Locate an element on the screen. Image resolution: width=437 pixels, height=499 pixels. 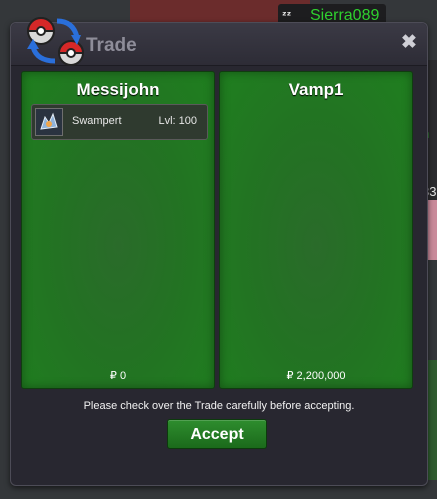
money-offer-right: ₽ 2,200,000 is located at coordinates (316, 376).